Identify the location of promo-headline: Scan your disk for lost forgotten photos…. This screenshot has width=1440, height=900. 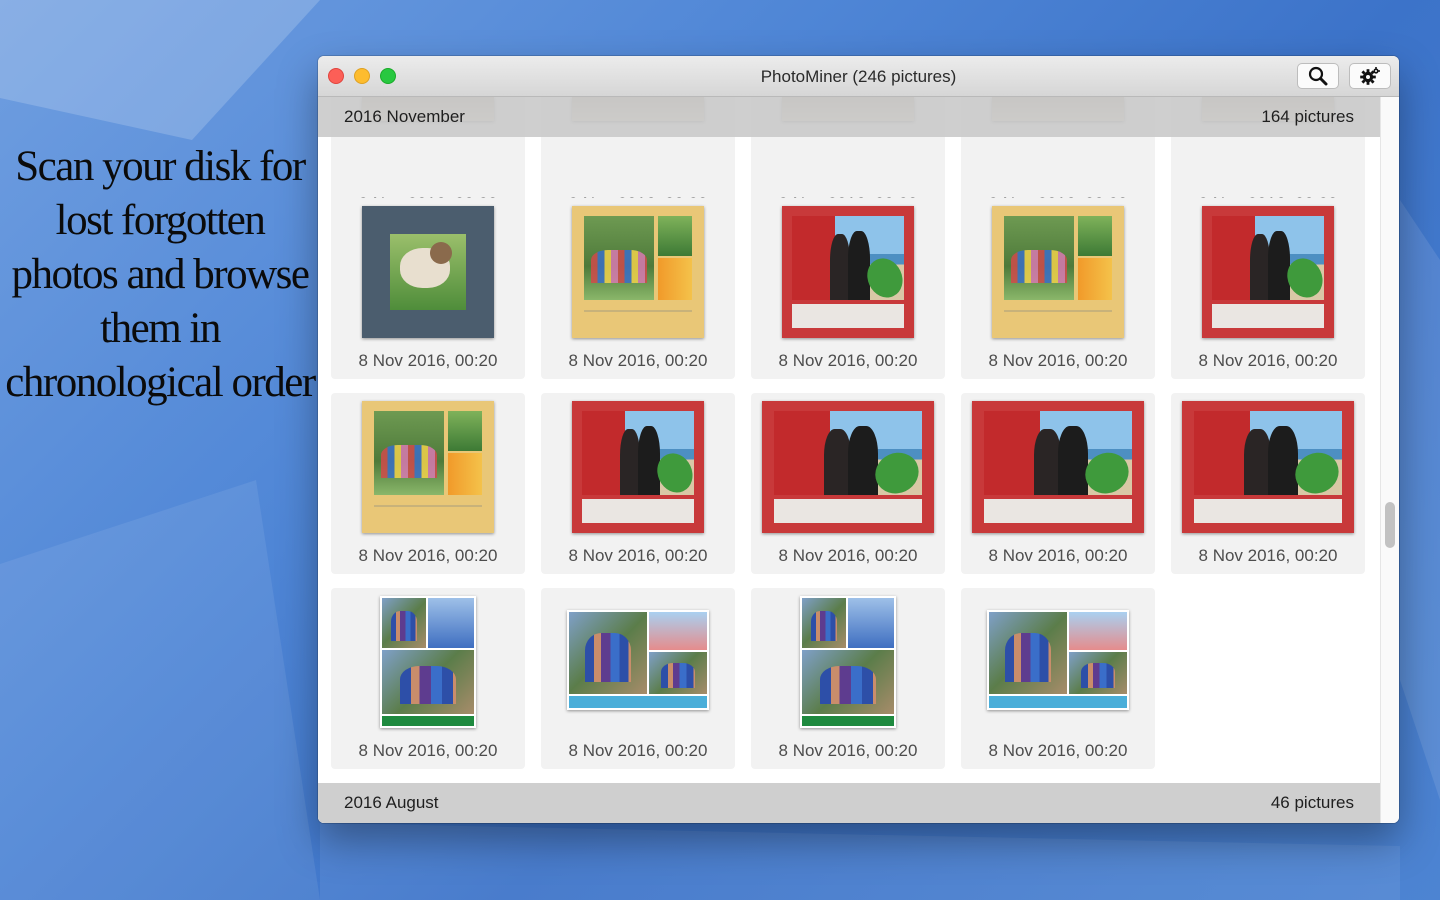
(160, 274).